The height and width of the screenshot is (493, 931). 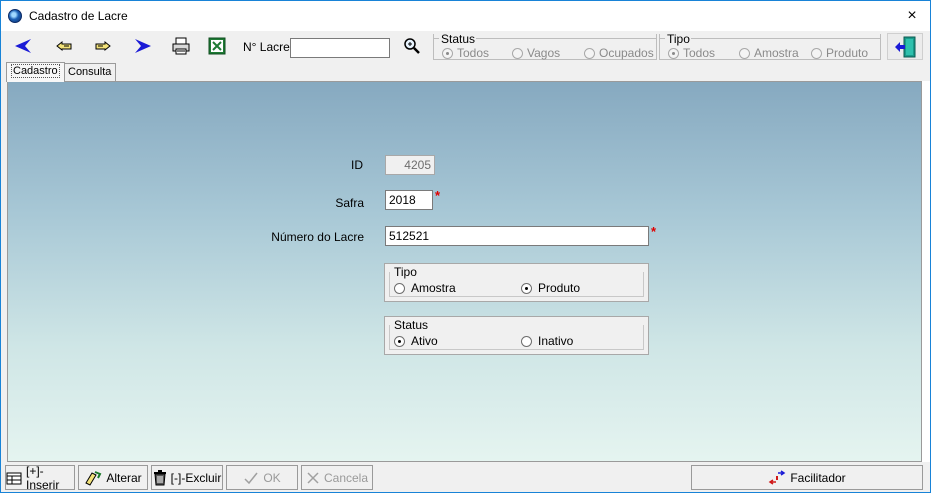 I want to click on tipo-produto-option: Produto, so click(x=550, y=288).